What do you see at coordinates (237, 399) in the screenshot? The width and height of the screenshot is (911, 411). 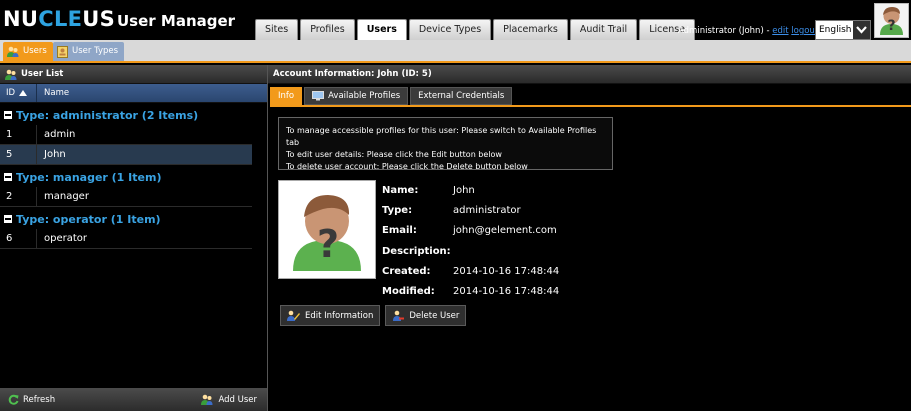 I see `add-user-label: Add User` at bounding box center [237, 399].